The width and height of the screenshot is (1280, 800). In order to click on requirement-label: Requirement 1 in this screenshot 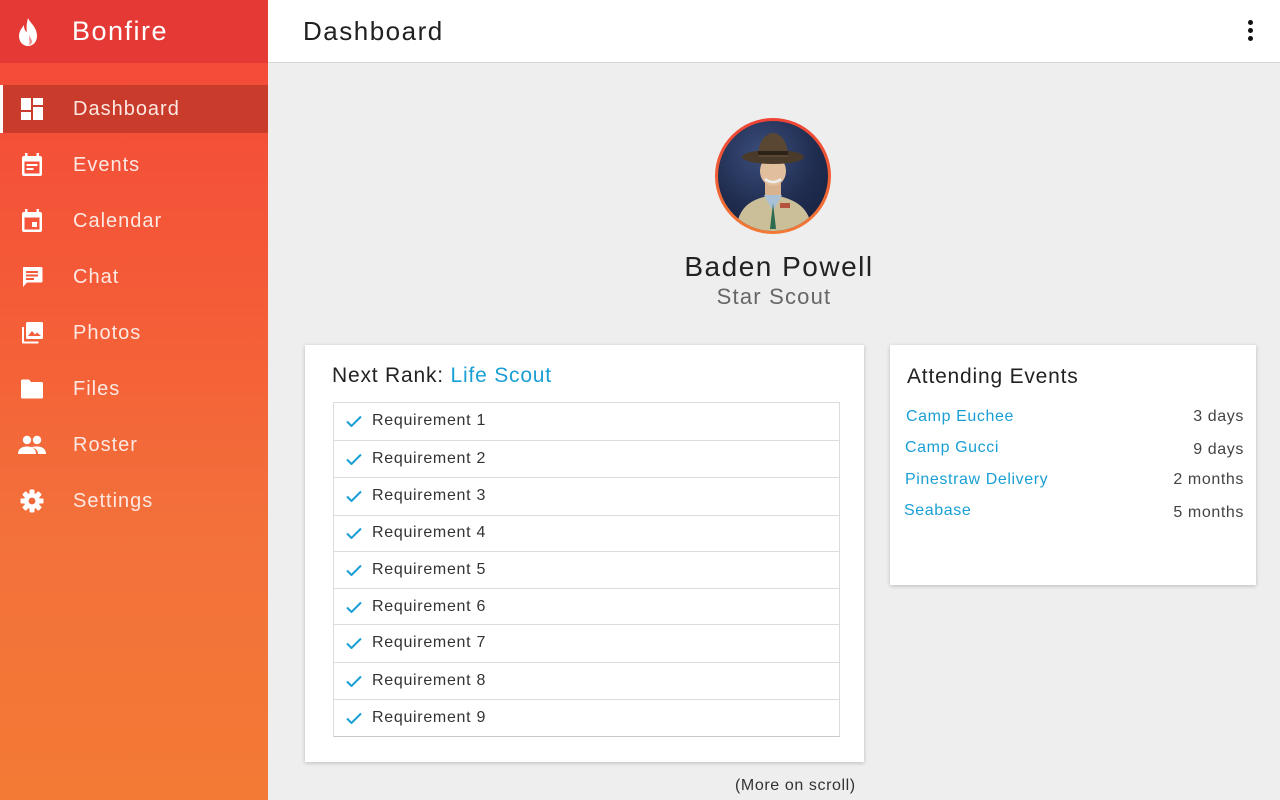, I will do `click(429, 421)`.